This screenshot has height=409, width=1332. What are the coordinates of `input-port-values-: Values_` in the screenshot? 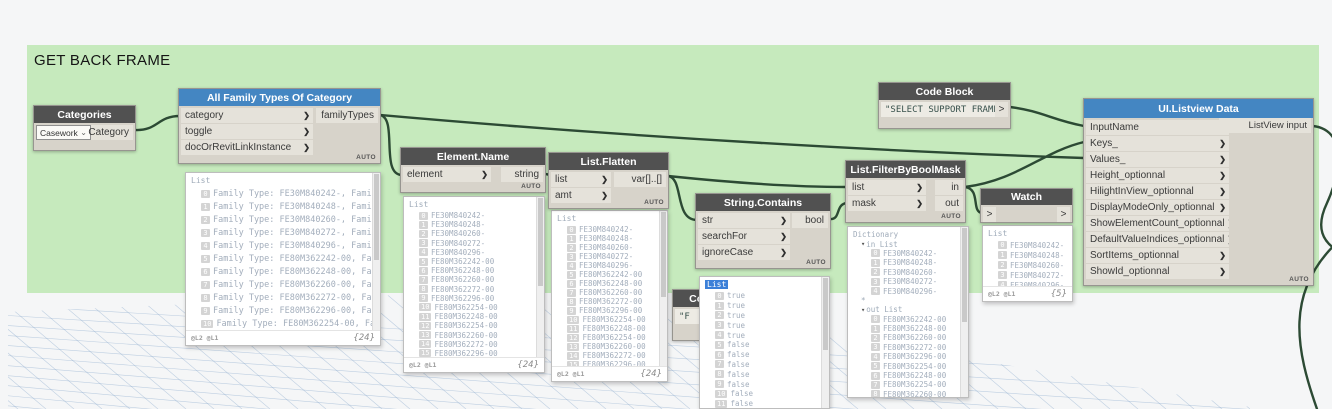 It's located at (1157, 159).